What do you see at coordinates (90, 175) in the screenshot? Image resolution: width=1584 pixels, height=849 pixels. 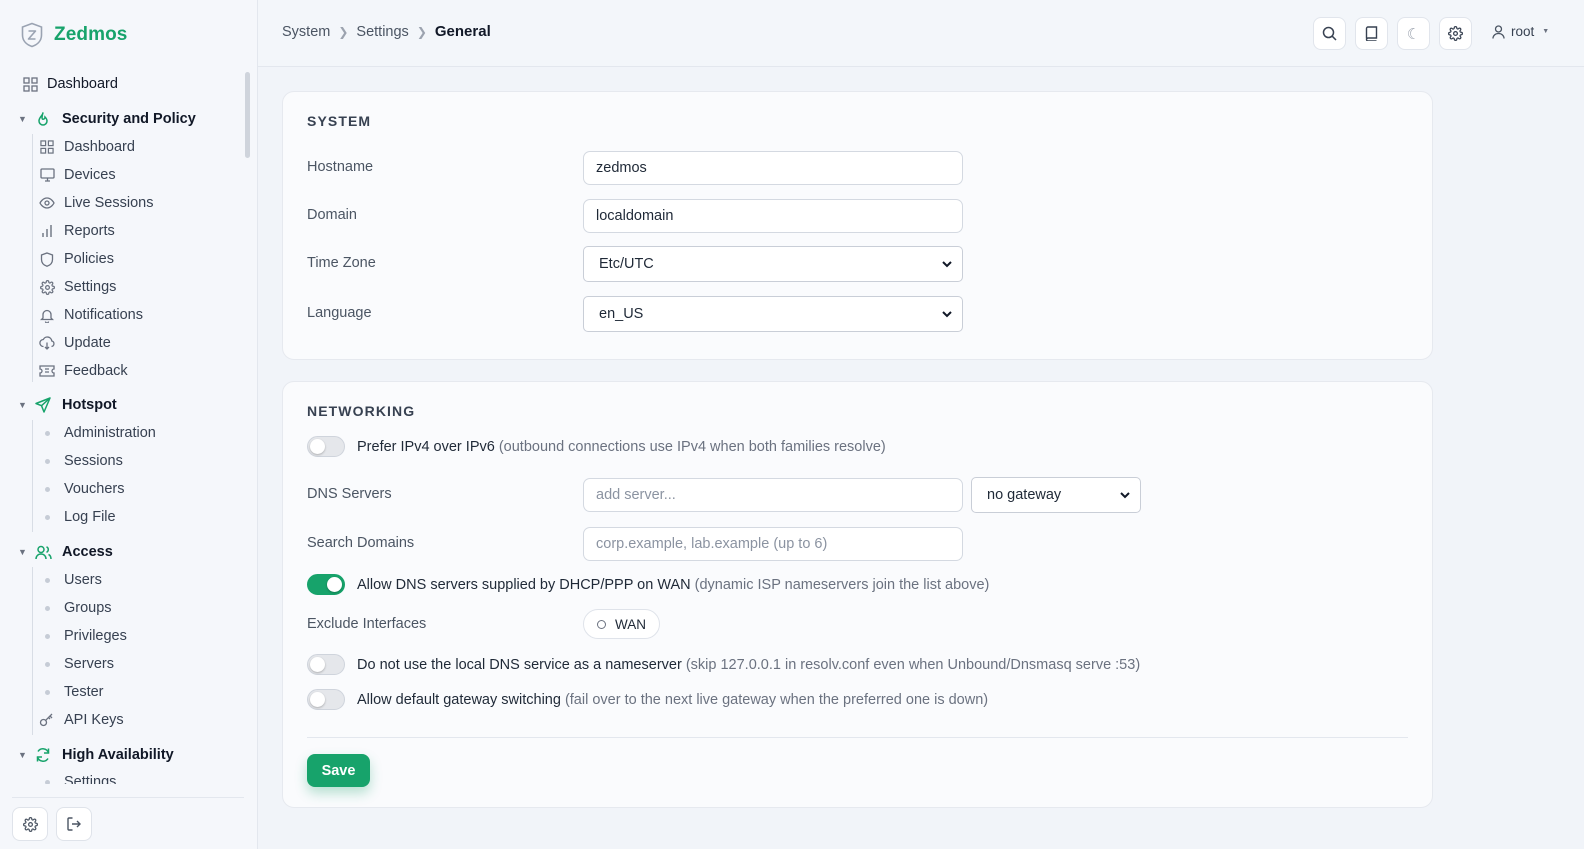 I see `sidebar-item-label: Devices` at bounding box center [90, 175].